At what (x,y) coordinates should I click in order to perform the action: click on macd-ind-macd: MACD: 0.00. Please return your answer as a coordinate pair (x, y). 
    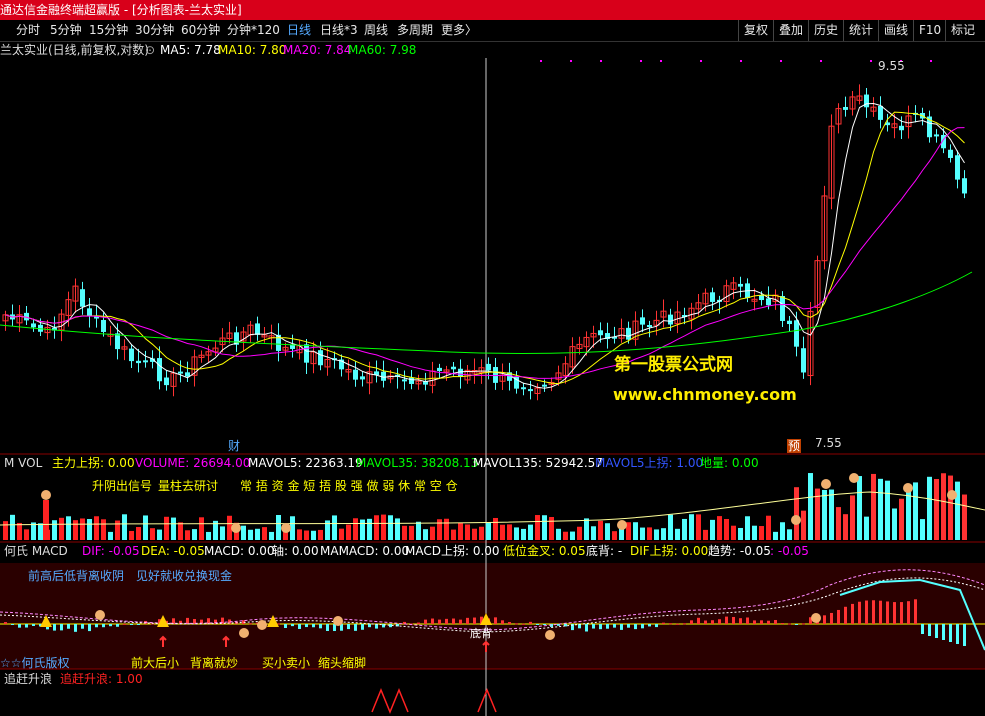
    Looking at the image, I should click on (239, 551).